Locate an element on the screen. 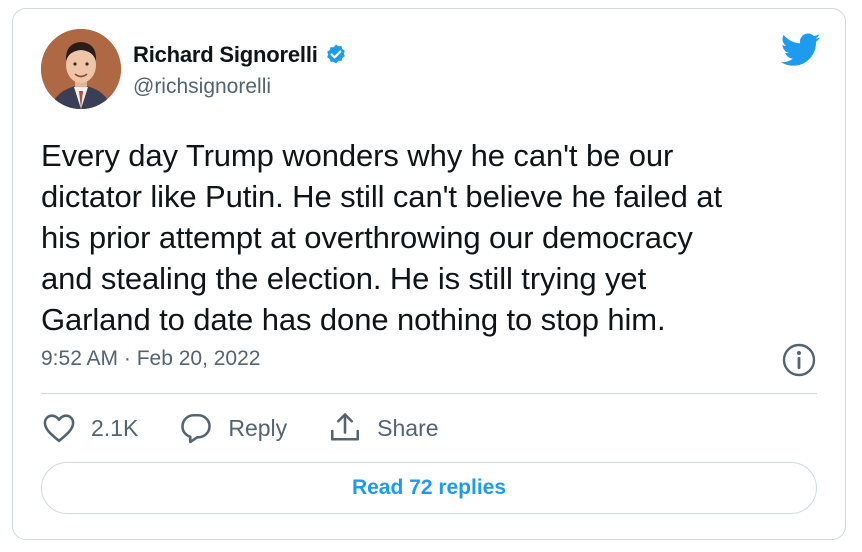  tweet-timestamp: 9:52 AM · Feb 20, 2022 is located at coordinates (150, 359).